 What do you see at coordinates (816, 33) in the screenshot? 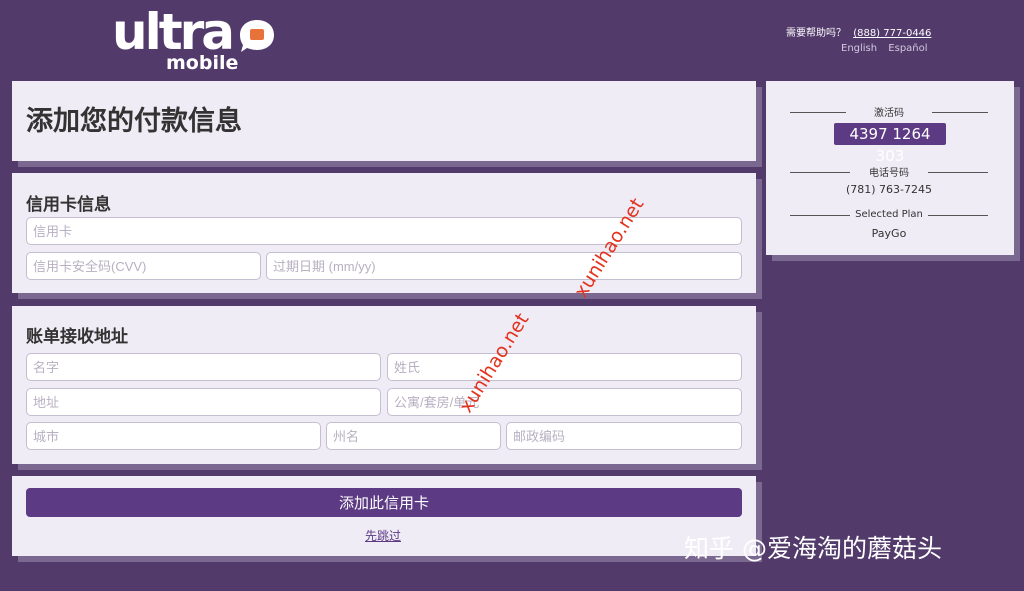
I see `help-text: 需要帮助吗？` at bounding box center [816, 33].